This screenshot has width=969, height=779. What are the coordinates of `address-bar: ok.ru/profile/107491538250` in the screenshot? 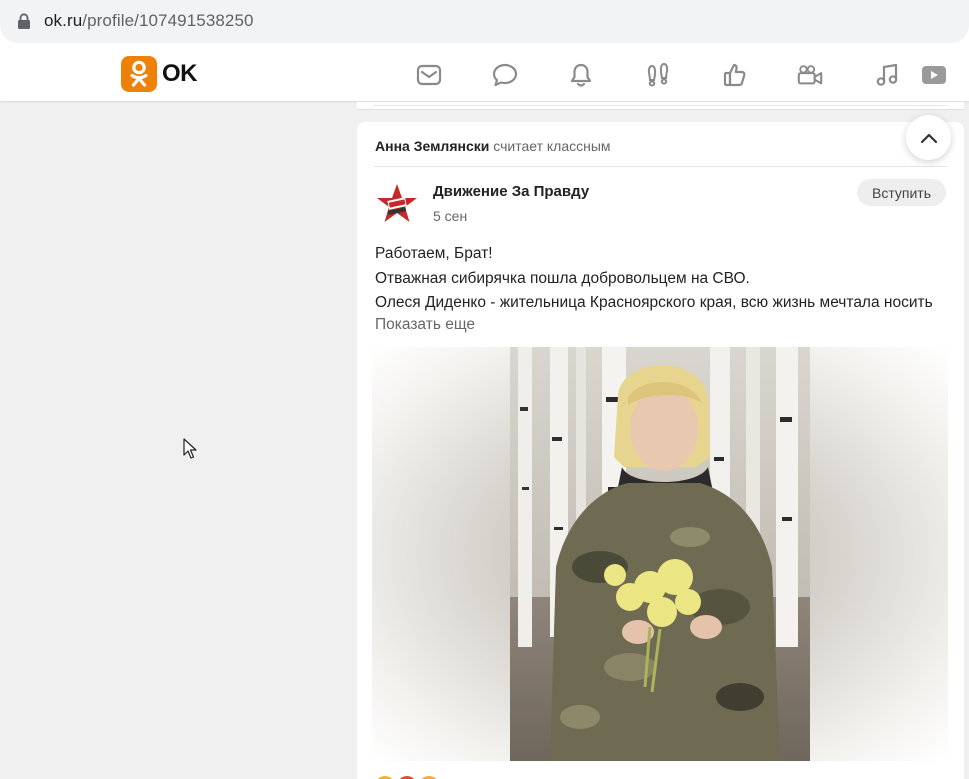 It's located at (484, 21).